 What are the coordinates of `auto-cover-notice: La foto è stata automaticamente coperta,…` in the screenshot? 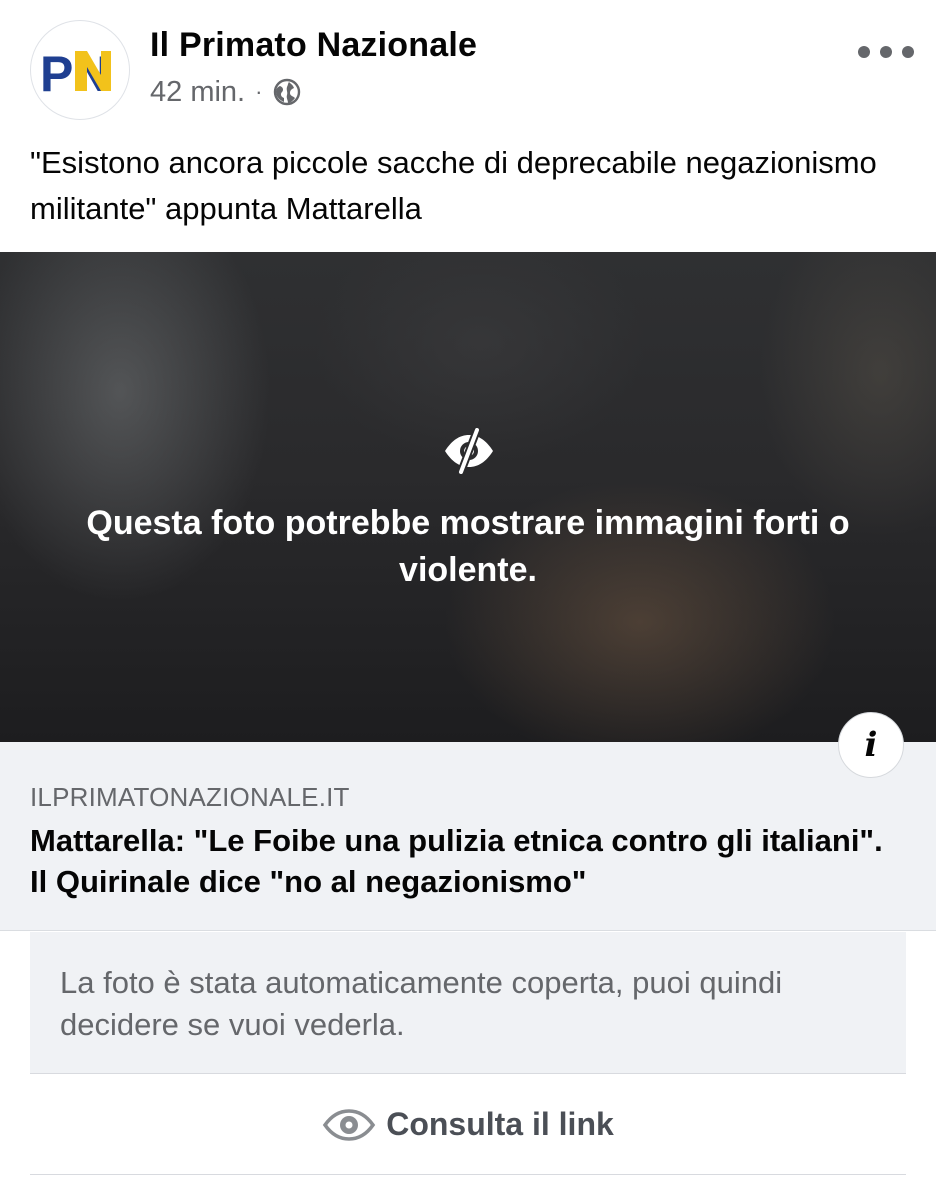 It's located at (468, 1003).